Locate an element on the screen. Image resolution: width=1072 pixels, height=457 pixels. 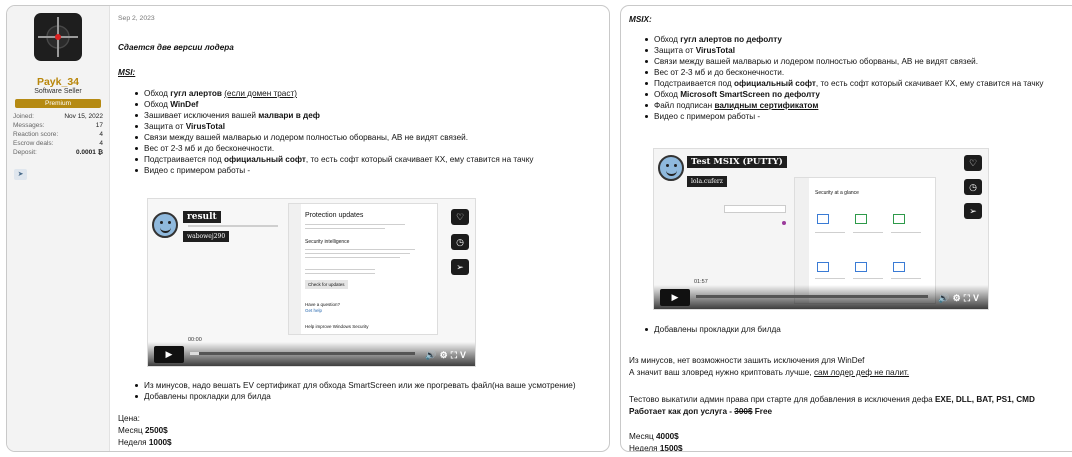
list-item: Обход WinDef is located at coordinates (334, 104).